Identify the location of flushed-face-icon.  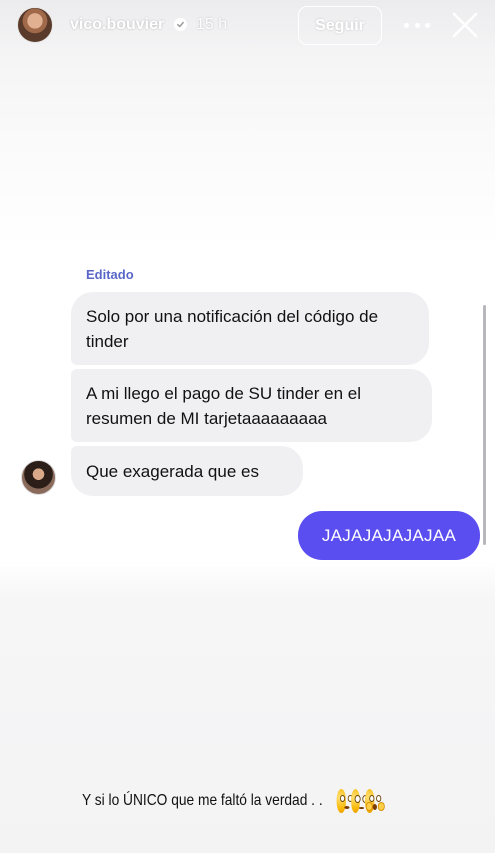
(359, 801).